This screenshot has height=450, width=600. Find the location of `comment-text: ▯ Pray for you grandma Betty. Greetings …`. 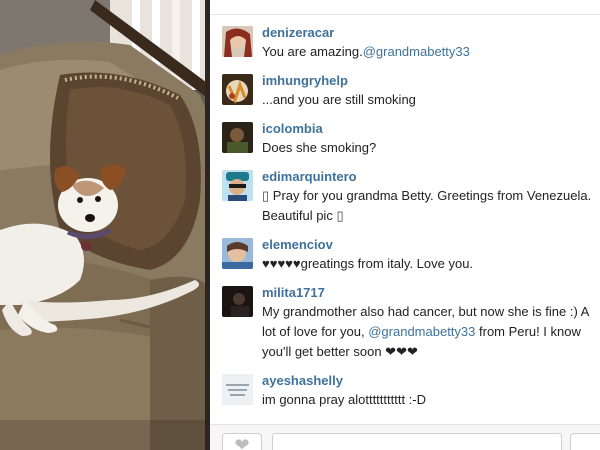

comment-text: ▯ Pray for you grandma Betty. Greetings … is located at coordinates (427, 206).